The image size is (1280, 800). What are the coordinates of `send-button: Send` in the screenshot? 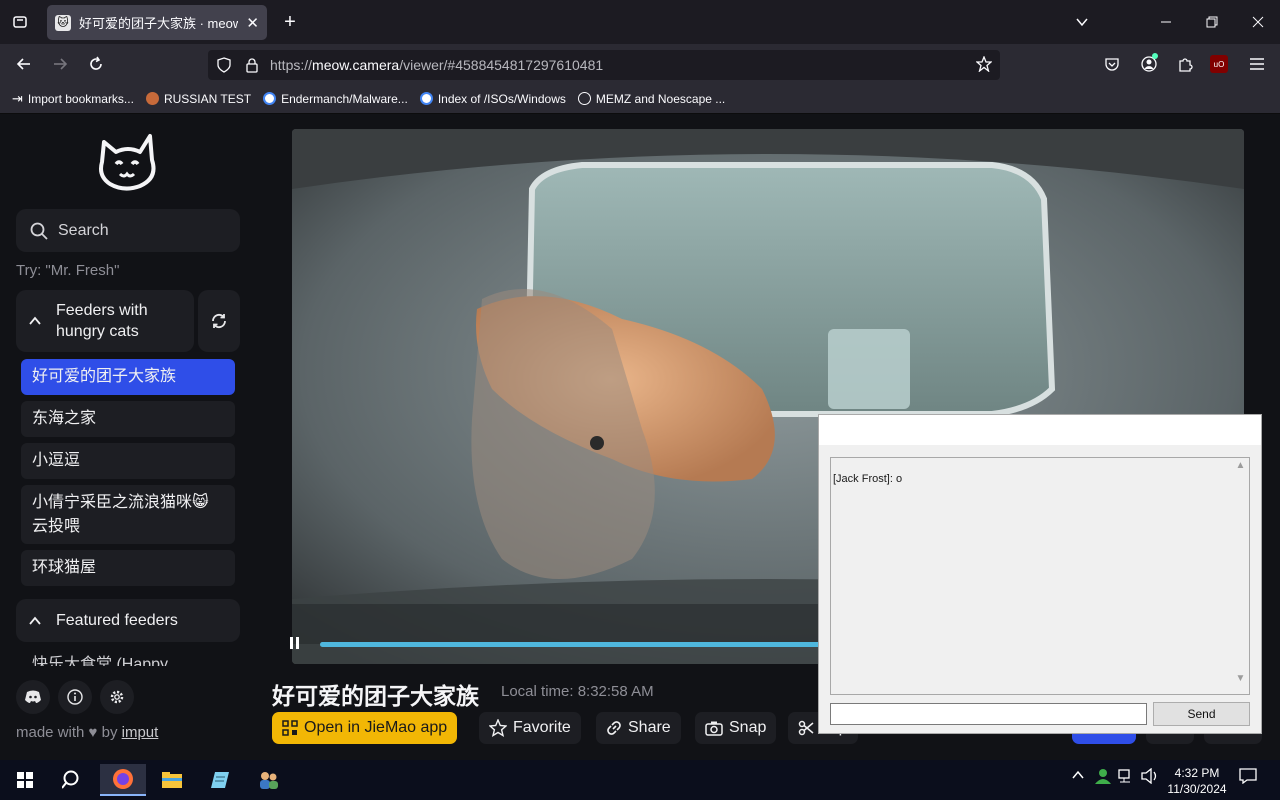 It's located at (1201, 714).